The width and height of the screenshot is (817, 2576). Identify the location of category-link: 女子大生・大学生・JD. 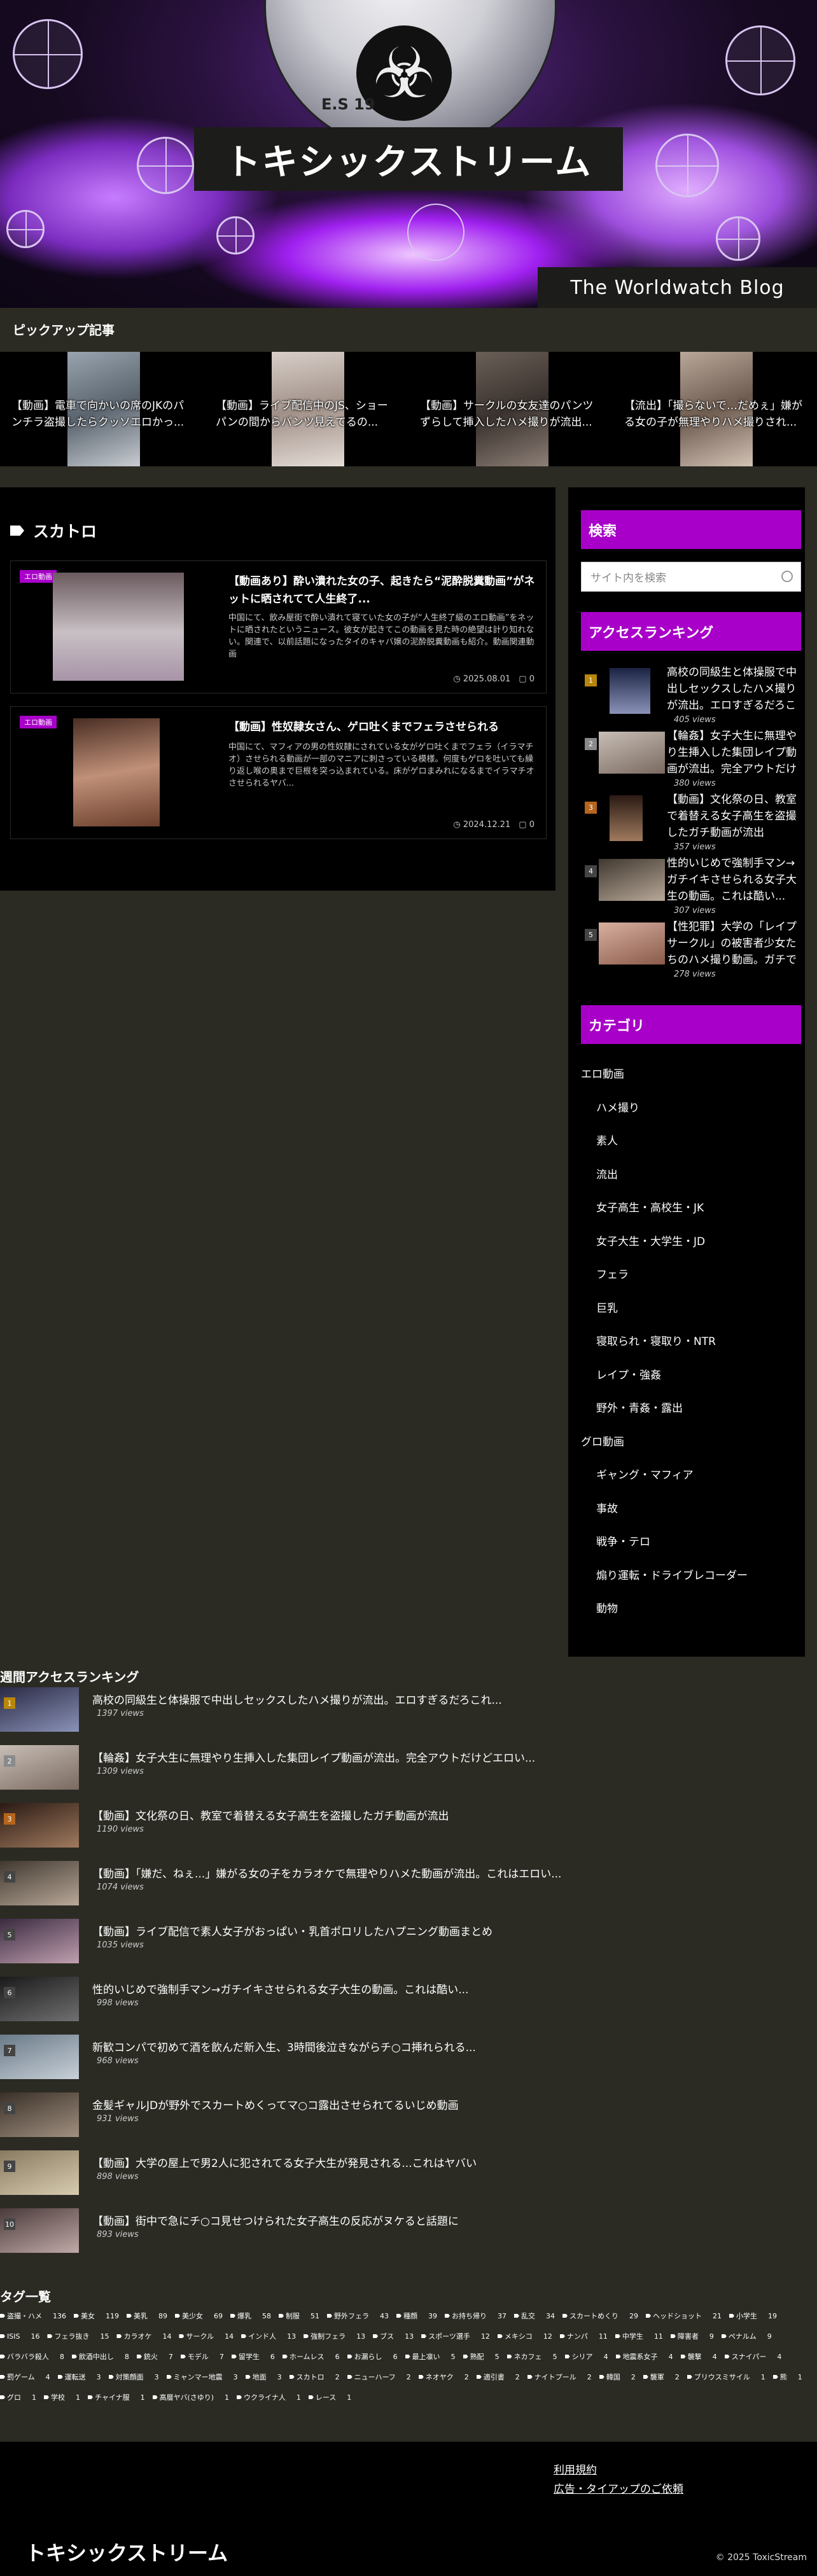
(651, 1240).